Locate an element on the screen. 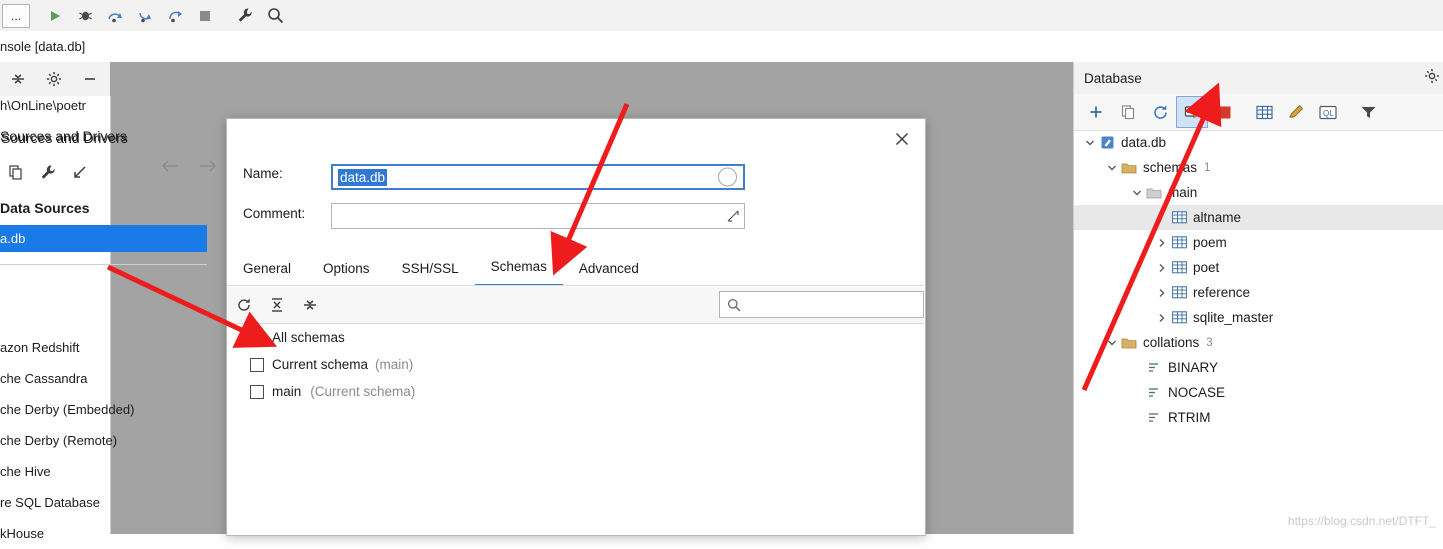 The width and height of the screenshot is (1443, 549). list-item: azon Redshift is located at coordinates (104, 347).